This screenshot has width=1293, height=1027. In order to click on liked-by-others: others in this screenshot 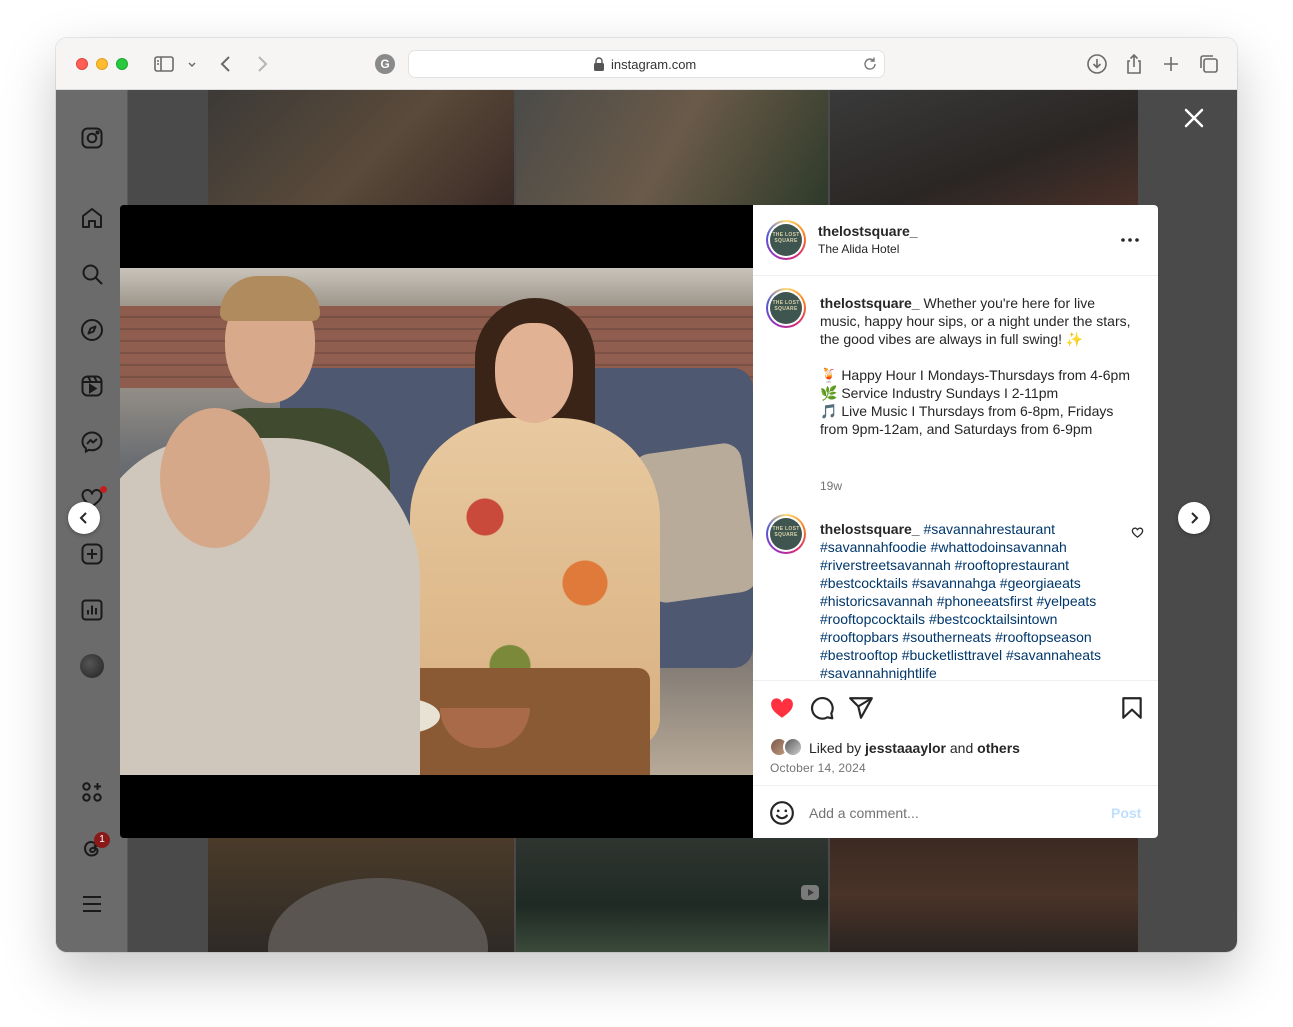, I will do `click(998, 748)`.